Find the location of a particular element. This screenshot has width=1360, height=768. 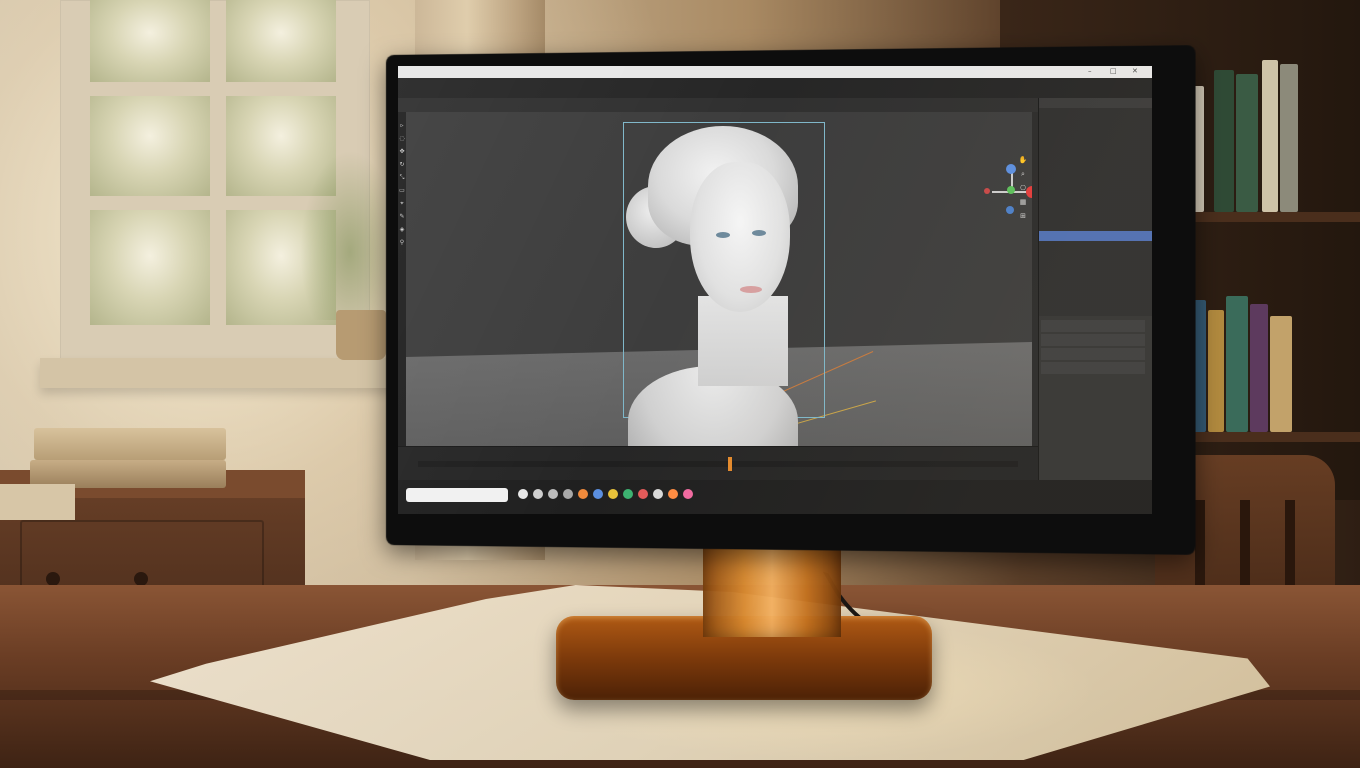

viewport-tool-icon: ⌕ is located at coordinates (1023, 174).